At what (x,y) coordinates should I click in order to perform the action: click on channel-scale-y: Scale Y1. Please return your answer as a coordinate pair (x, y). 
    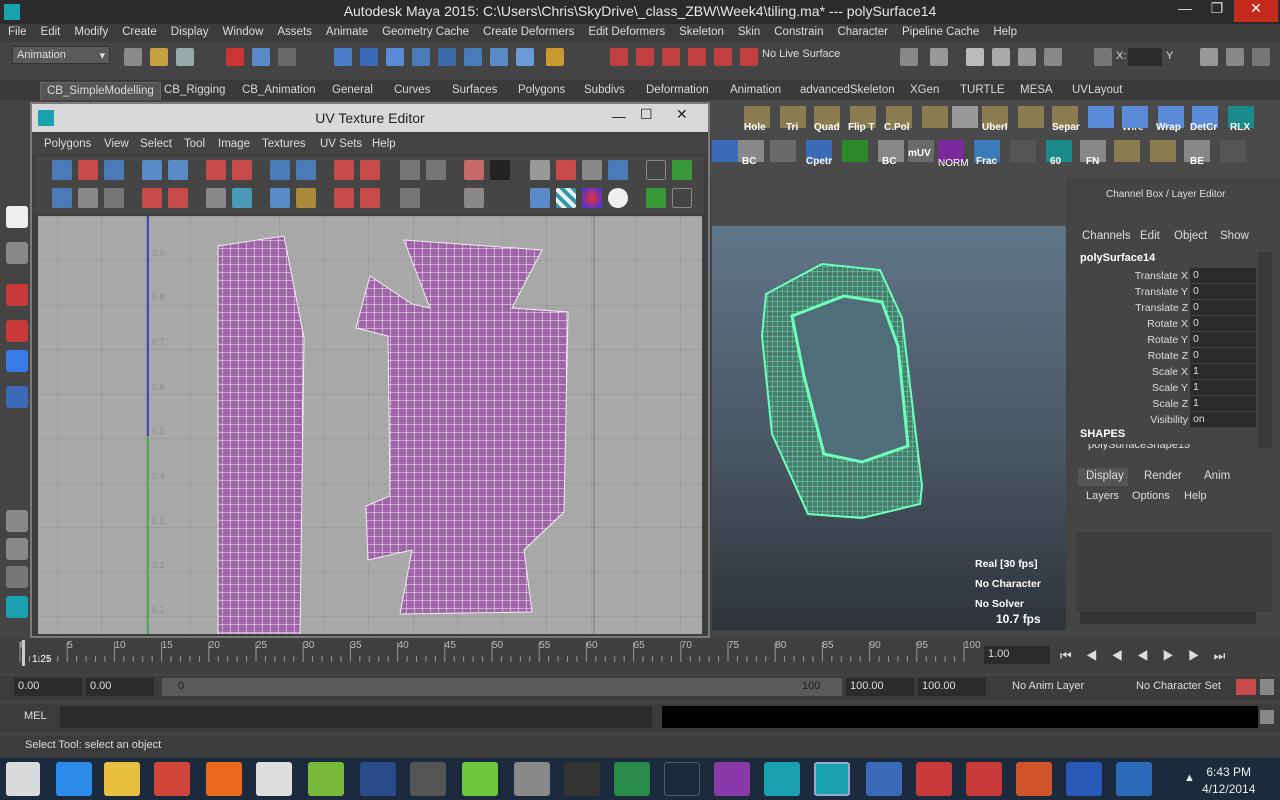
    Looking at the image, I should click on (1169, 388).